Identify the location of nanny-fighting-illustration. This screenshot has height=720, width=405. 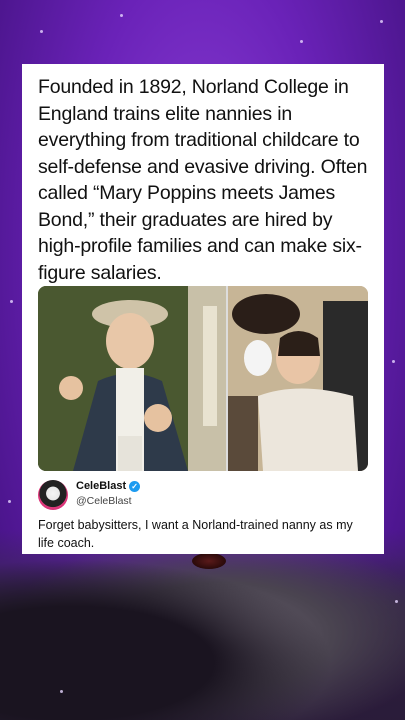
(132, 378).